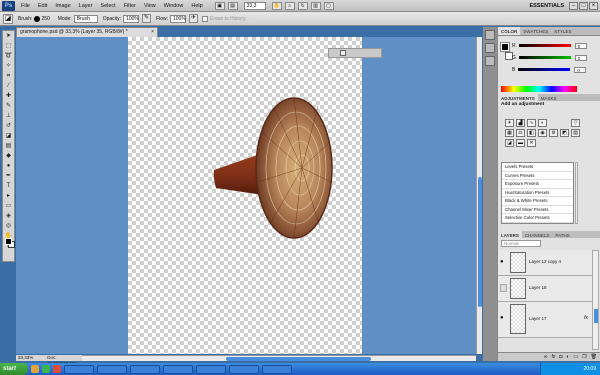 The width and height of the screenshot is (600, 375). Describe the element at coordinates (25, 6) in the screenshot. I see `menu-file: File` at that location.